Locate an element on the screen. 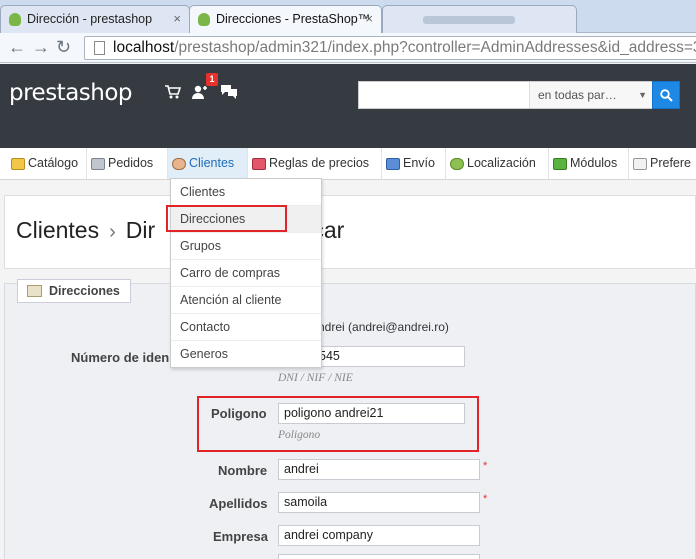 The image size is (696, 559). highlight-poligono is located at coordinates (338, 424).